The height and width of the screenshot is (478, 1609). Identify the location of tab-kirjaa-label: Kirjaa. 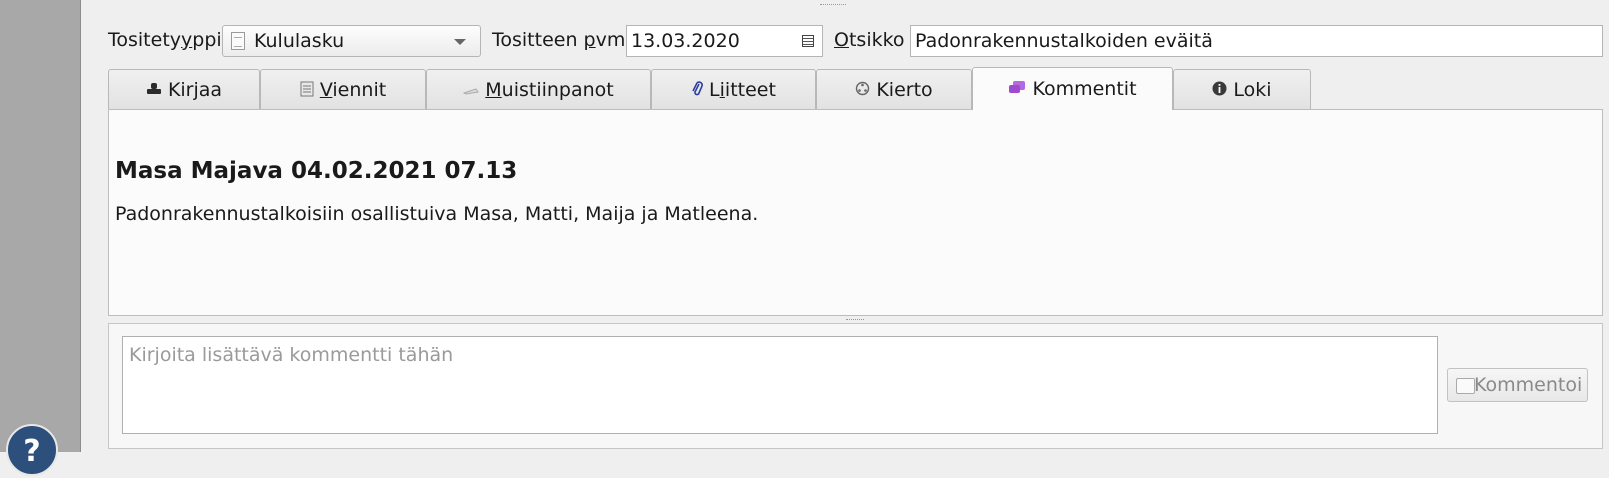
(195, 90).